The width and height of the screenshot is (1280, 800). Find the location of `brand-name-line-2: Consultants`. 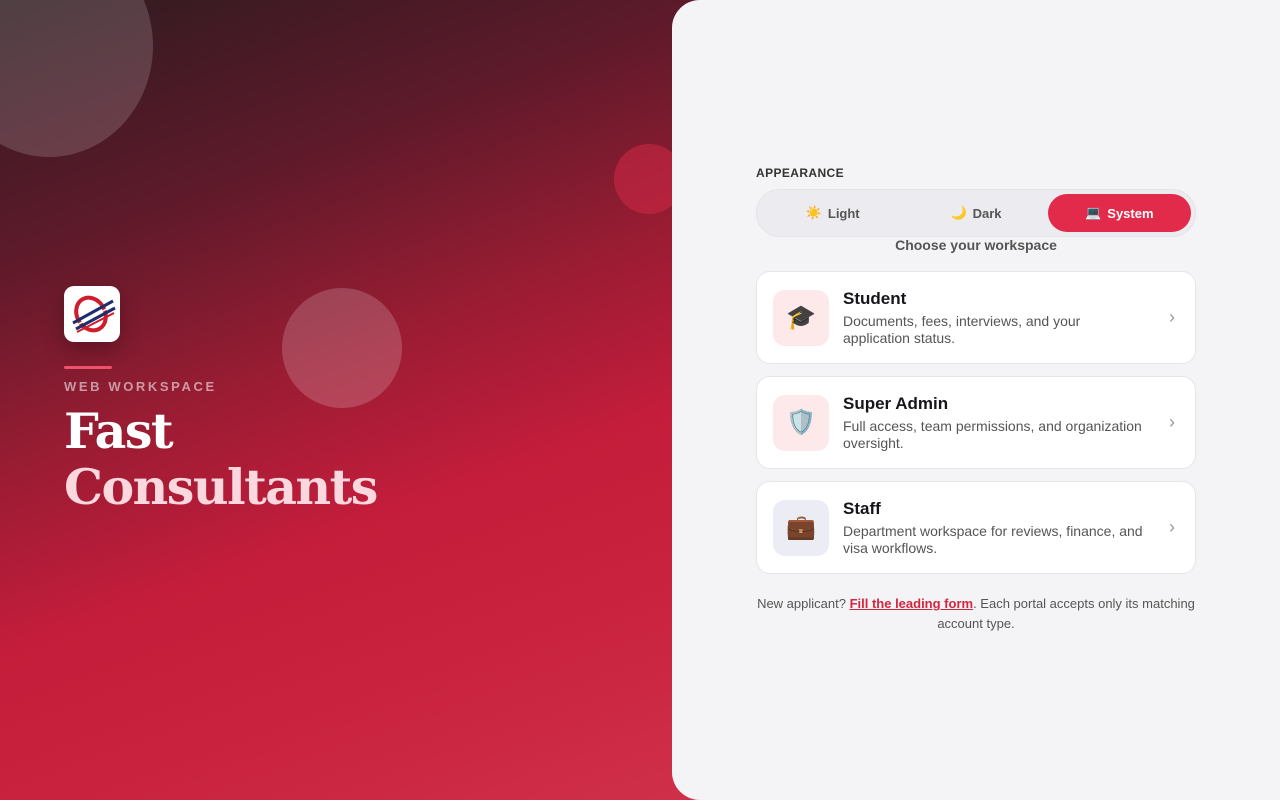

brand-name-line-2: Consultants is located at coordinates (221, 487).